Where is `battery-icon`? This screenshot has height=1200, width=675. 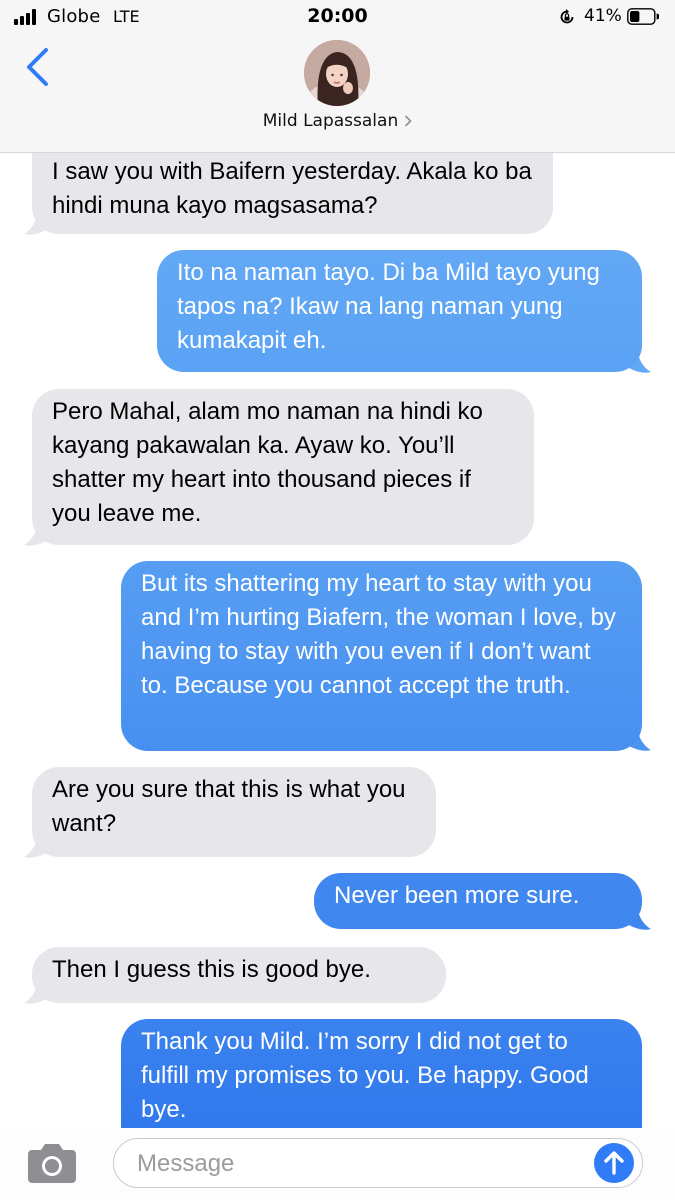
battery-icon is located at coordinates (643, 16).